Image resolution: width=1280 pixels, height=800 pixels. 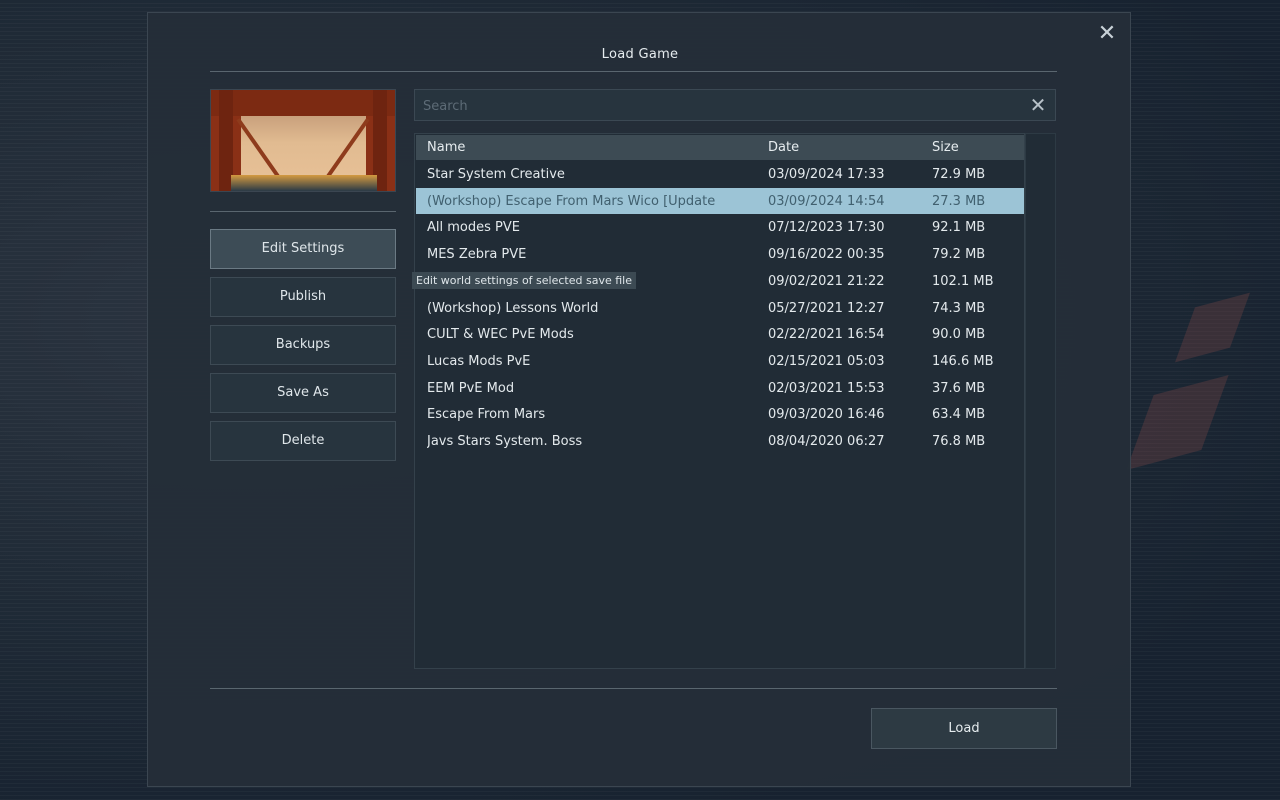 What do you see at coordinates (303, 297) in the screenshot?
I see `publish-button: Publish` at bounding box center [303, 297].